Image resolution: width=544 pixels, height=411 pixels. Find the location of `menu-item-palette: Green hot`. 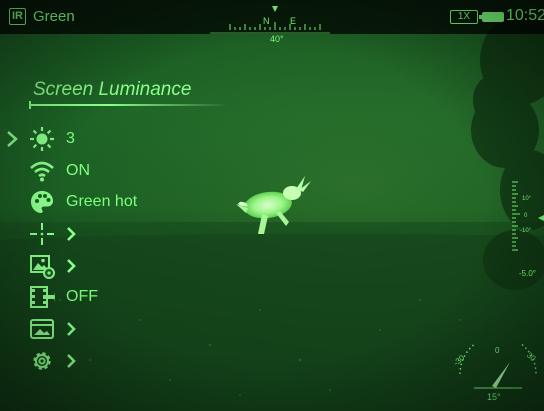

menu-item-palette: Green hot is located at coordinates (100, 202).